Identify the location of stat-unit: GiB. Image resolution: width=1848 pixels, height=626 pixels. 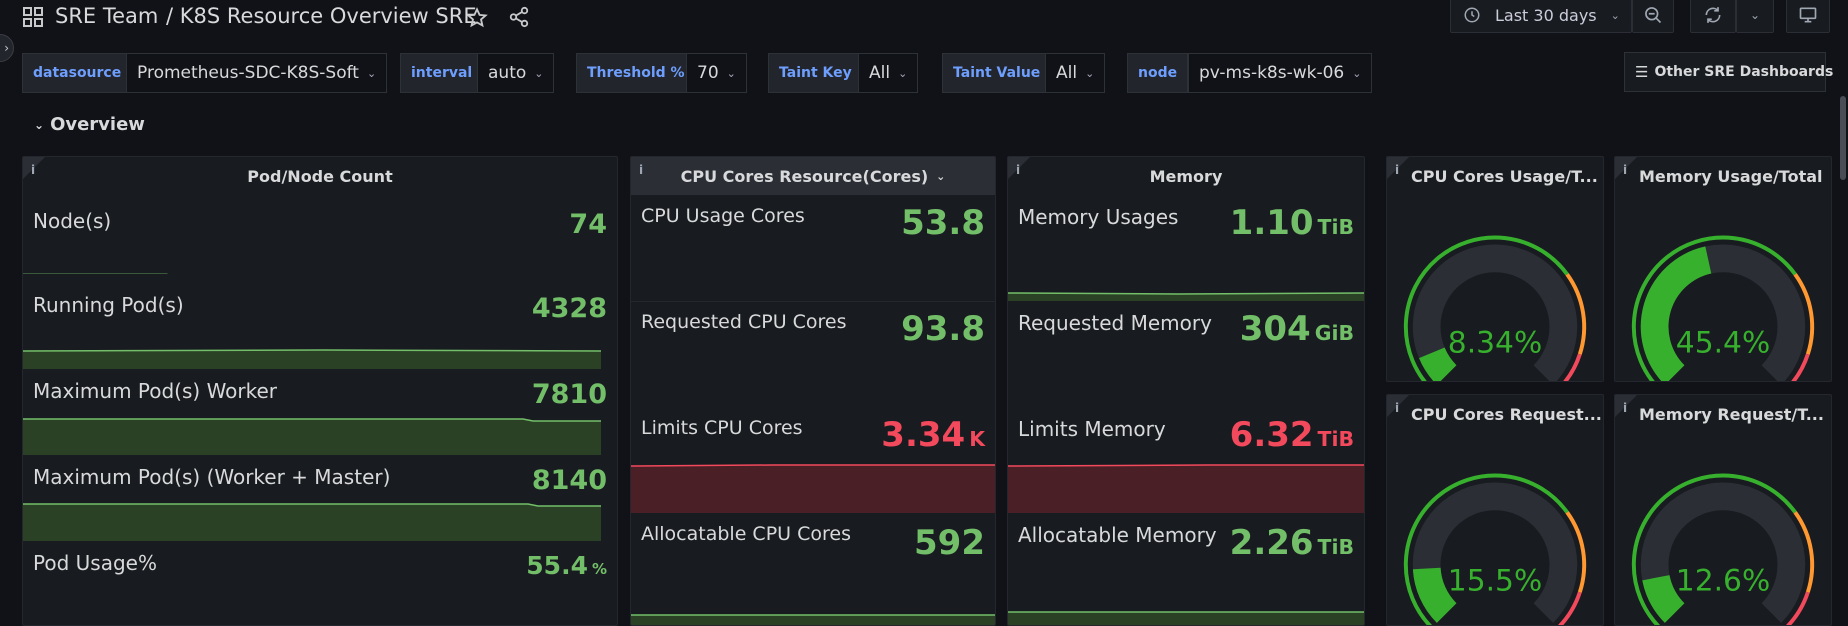
(1334, 333).